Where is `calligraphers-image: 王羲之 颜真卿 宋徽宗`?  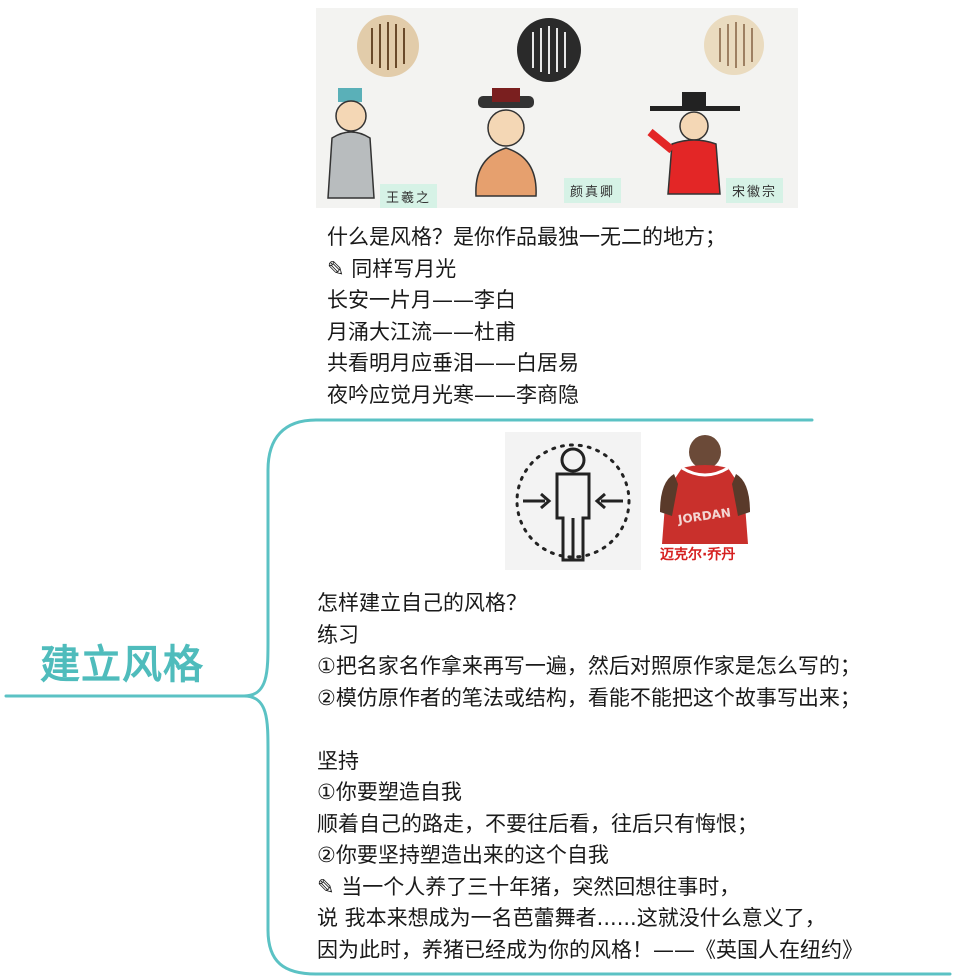
calligraphers-image: 王羲之 颜真卿 宋徽宗 is located at coordinates (557, 108).